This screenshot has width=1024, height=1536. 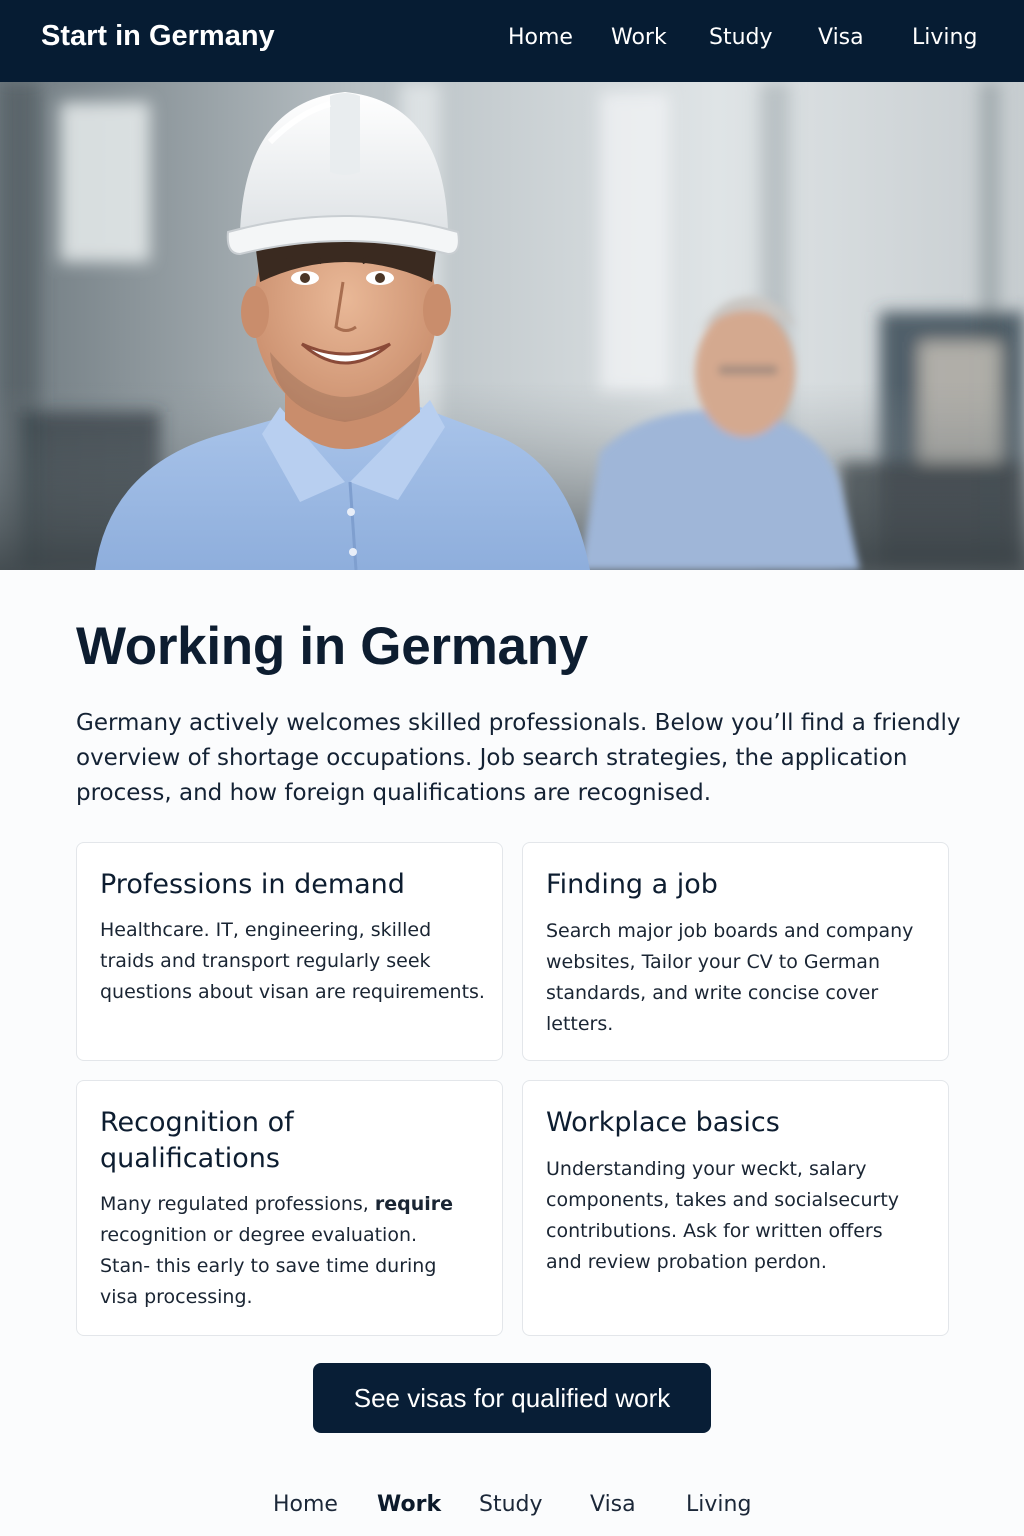 I want to click on nav-link-work: Work, so click(x=639, y=37).